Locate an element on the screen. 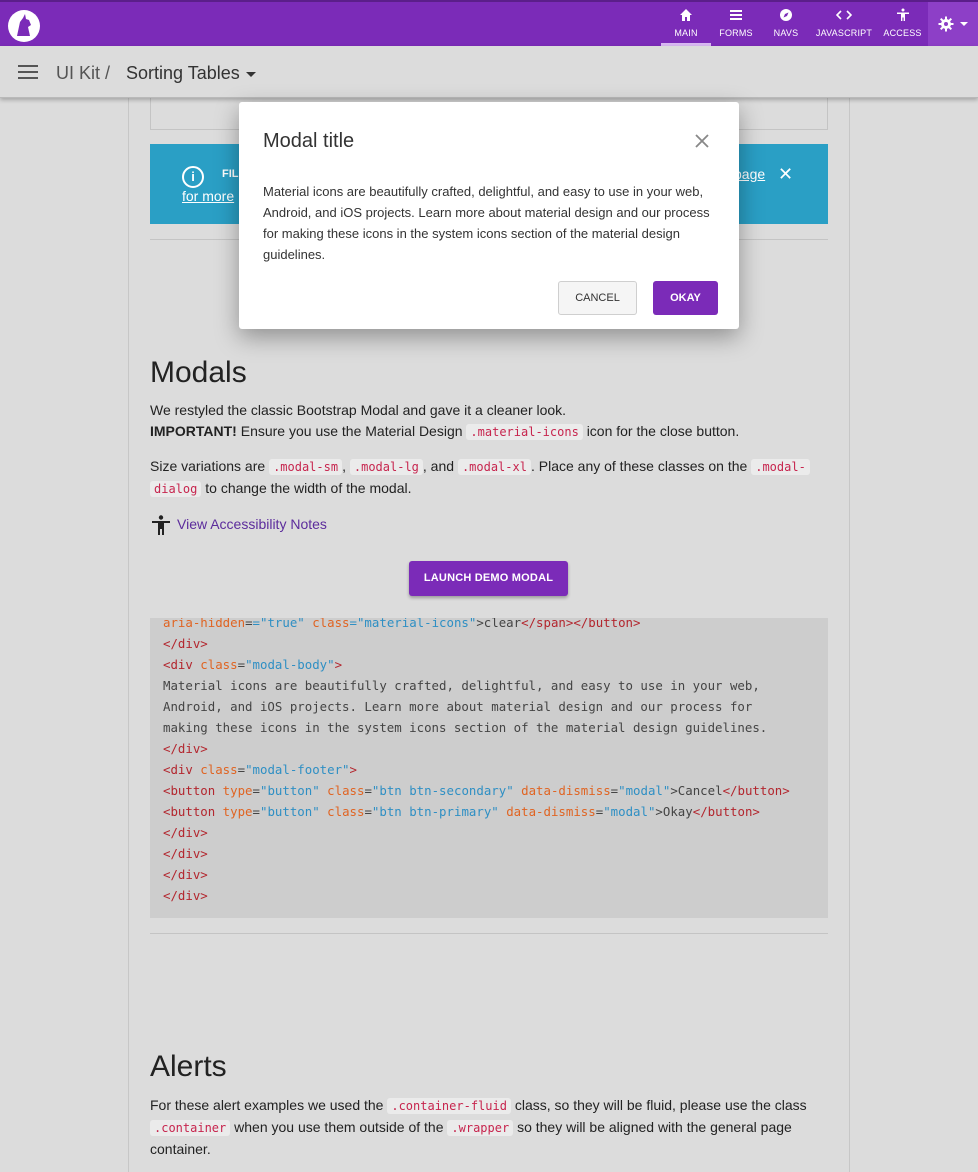  launch-demo-modal-button: LAUNCH DEMO MODAL is located at coordinates (488, 578).